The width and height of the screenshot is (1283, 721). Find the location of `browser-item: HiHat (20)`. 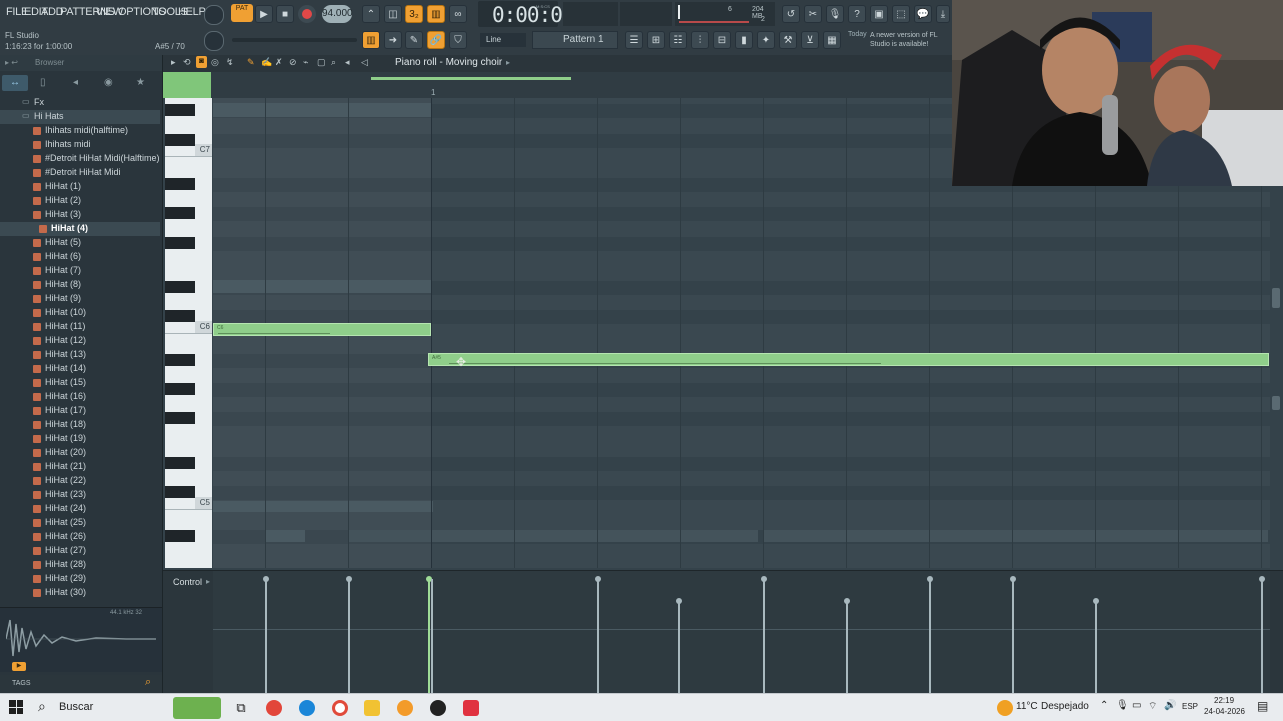

browser-item: HiHat (20) is located at coordinates (80, 453).